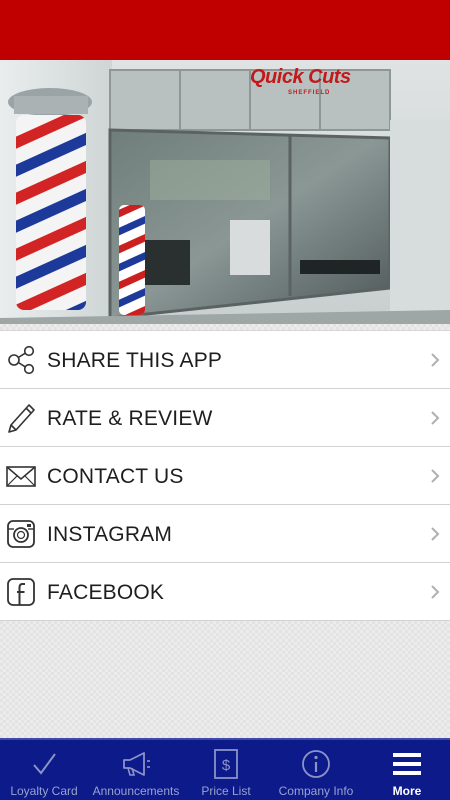 This screenshot has height=800, width=450. What do you see at coordinates (115, 476) in the screenshot?
I see `menu-item-label: CONTACT US` at bounding box center [115, 476].